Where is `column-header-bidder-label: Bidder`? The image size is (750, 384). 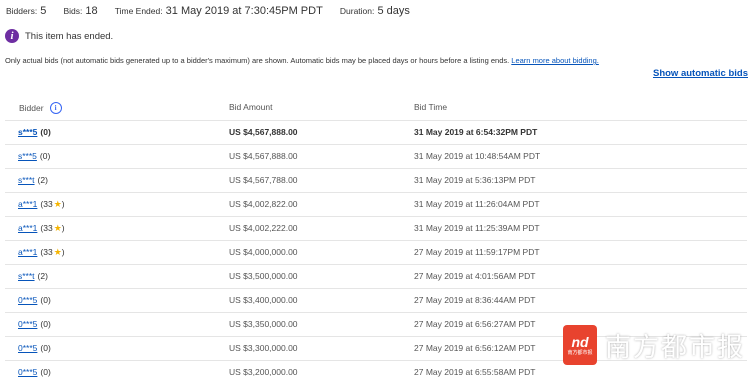 column-header-bidder-label: Bidder is located at coordinates (31, 108).